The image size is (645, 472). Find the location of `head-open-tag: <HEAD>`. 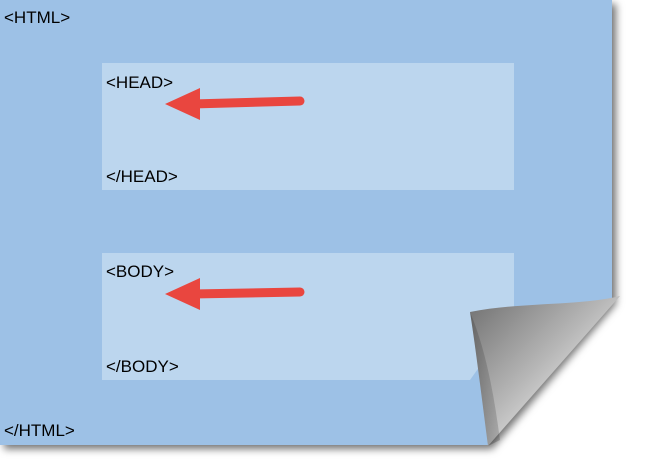

head-open-tag: <HEAD> is located at coordinates (140, 82).